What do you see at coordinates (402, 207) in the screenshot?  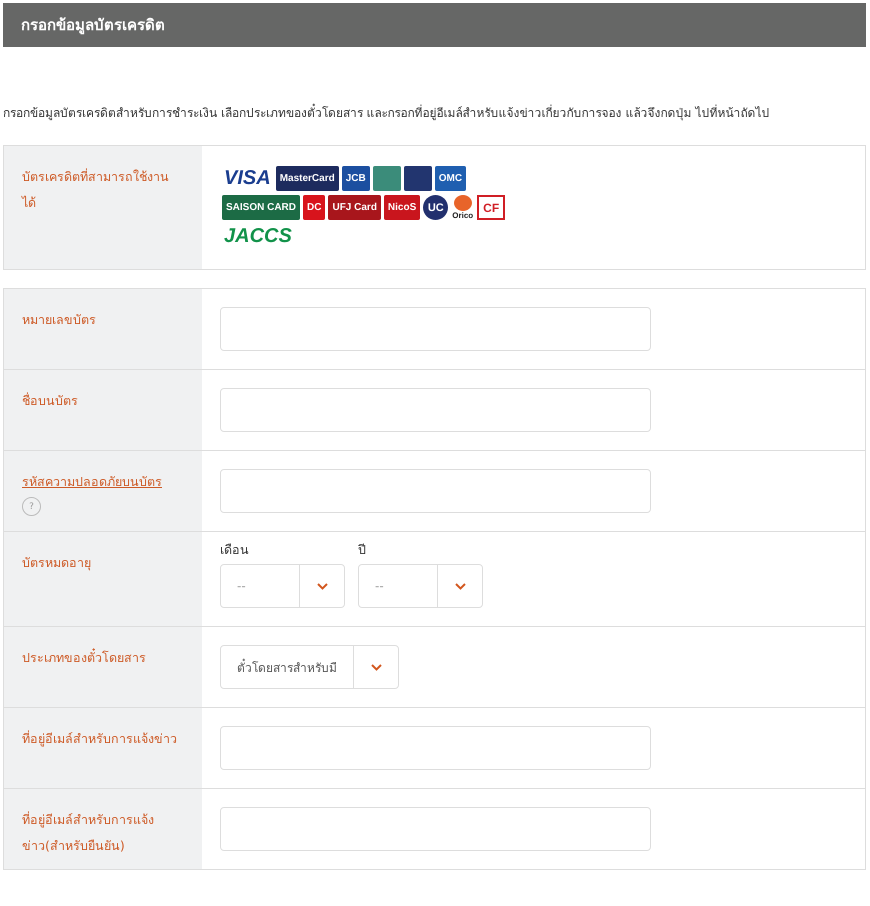 I see `card-logo: NicoS` at bounding box center [402, 207].